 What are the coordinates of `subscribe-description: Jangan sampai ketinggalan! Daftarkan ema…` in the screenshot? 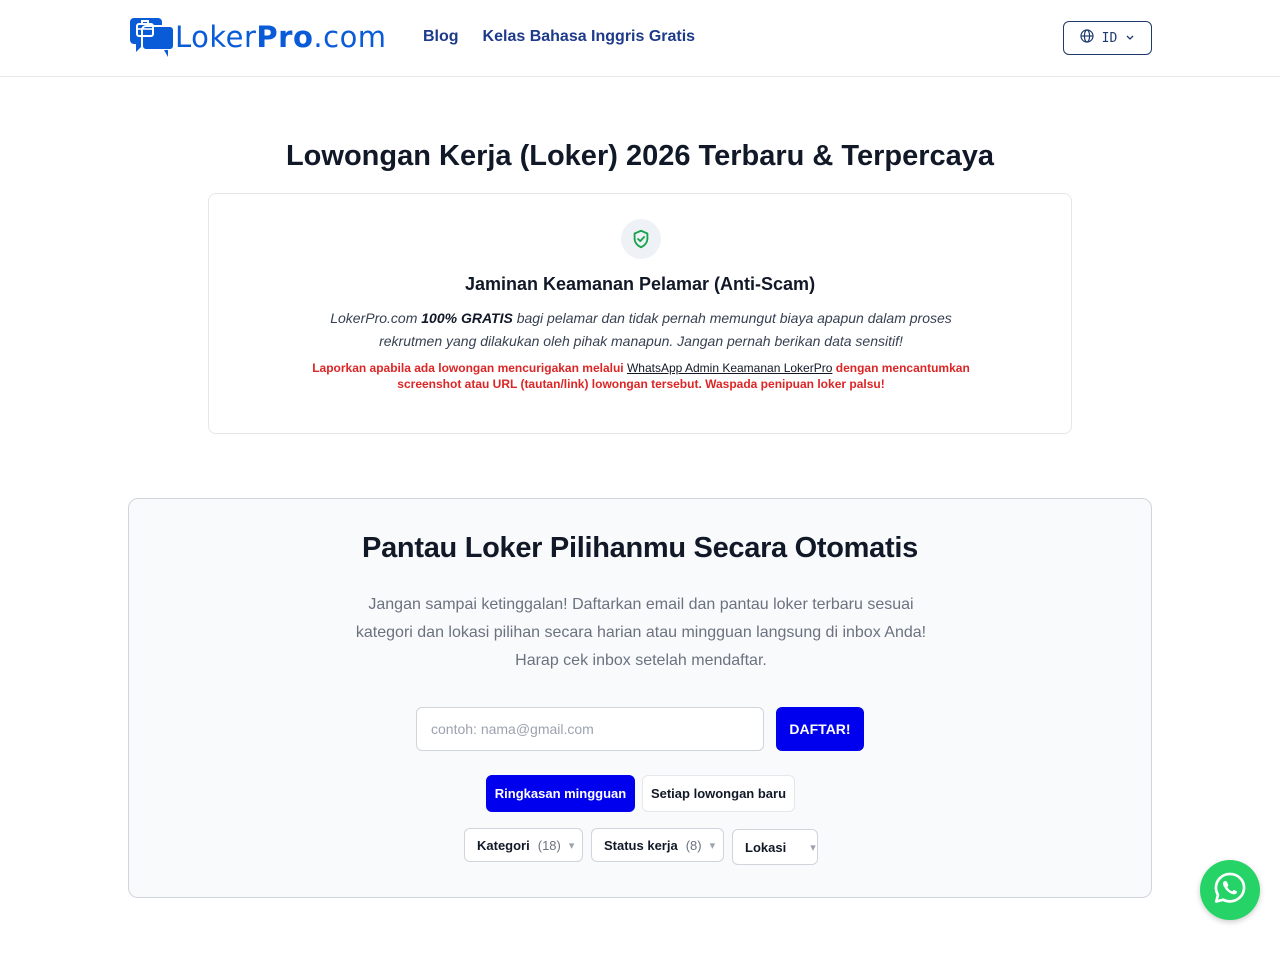 It's located at (641, 632).